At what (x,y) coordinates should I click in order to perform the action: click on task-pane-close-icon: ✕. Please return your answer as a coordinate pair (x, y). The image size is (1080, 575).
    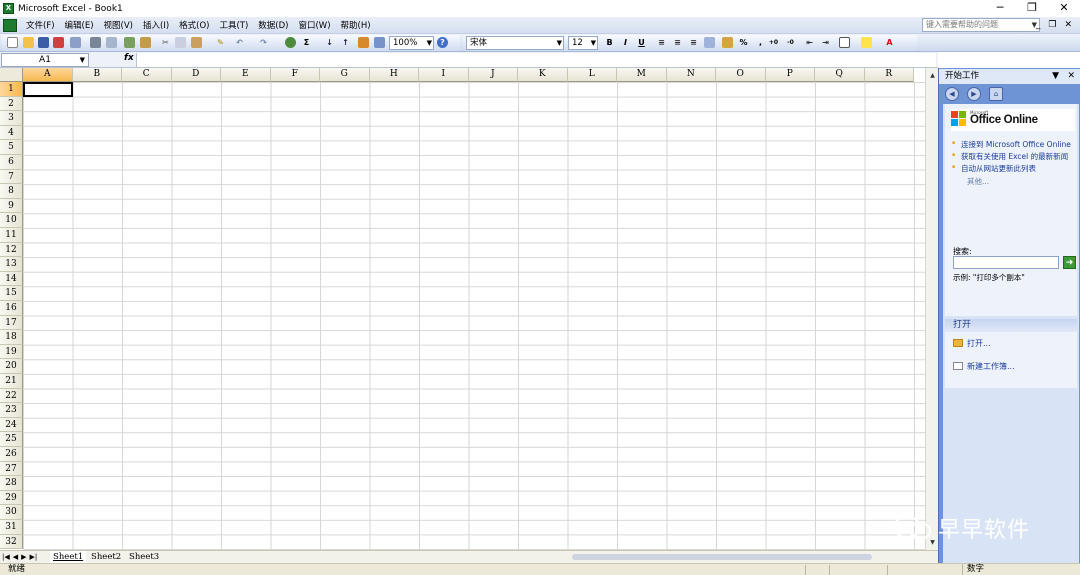
    Looking at the image, I should click on (1071, 76).